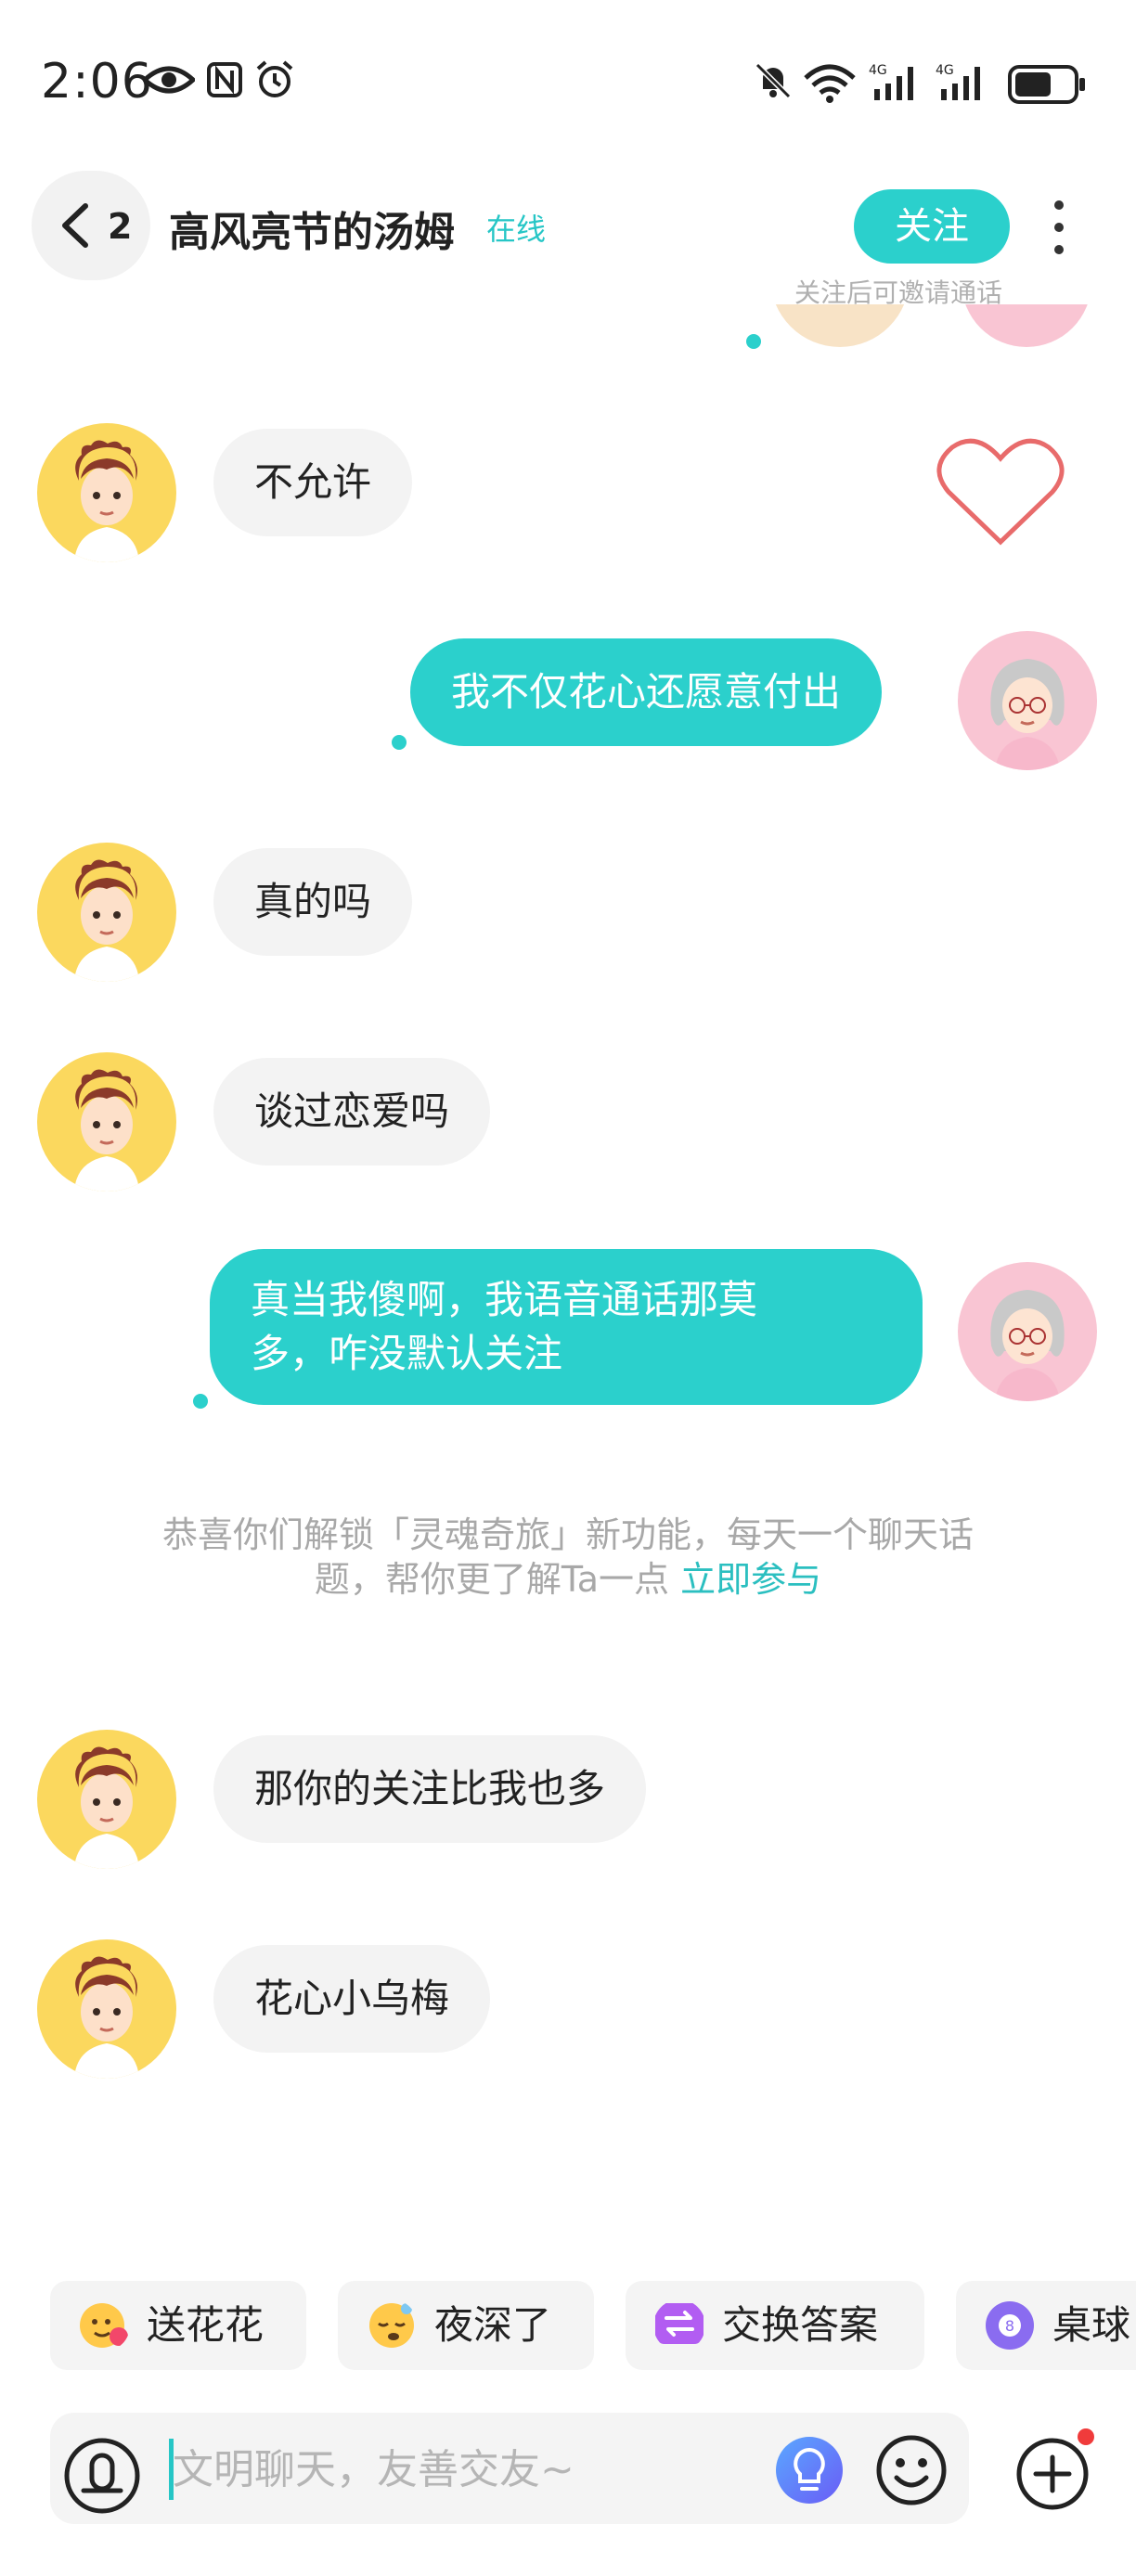 This screenshot has width=1136, height=2576. What do you see at coordinates (809, 2470) in the screenshot?
I see `ai-assistant-icon` at bounding box center [809, 2470].